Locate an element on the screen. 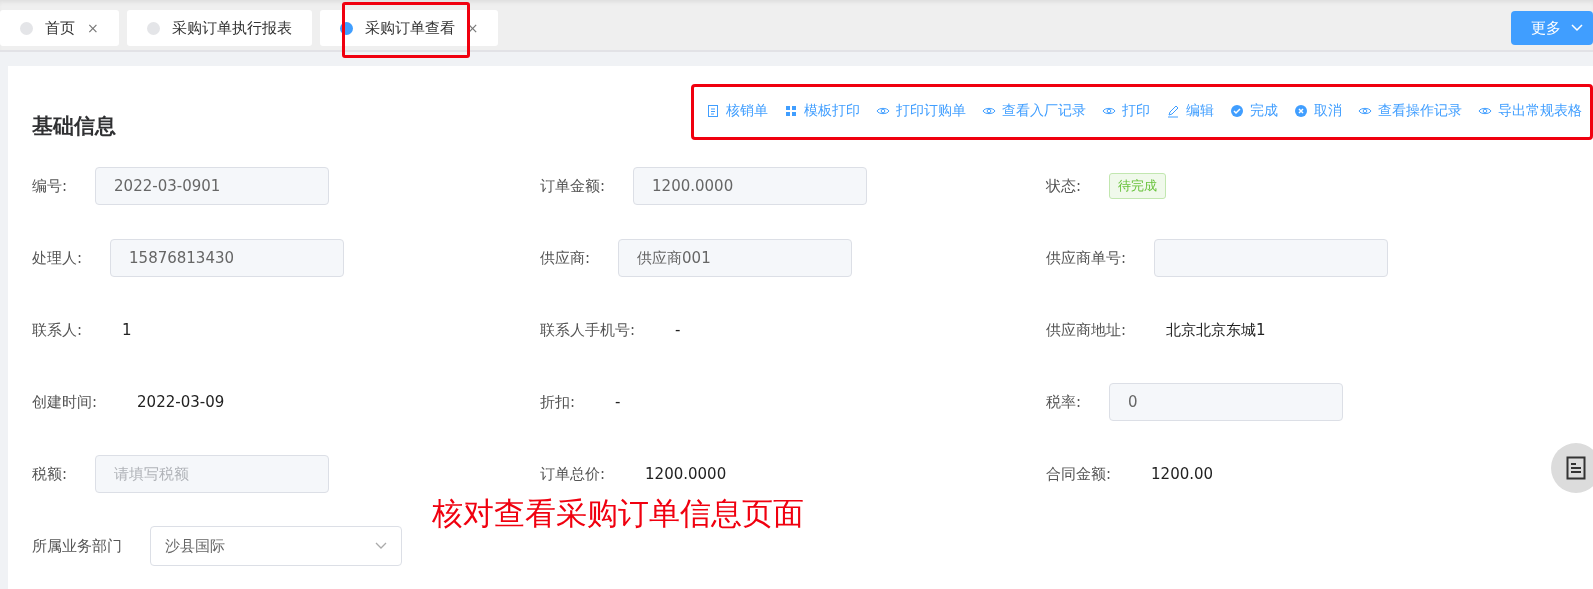 The height and width of the screenshot is (589, 1593). field-label: 联系人: is located at coordinates (57, 330).